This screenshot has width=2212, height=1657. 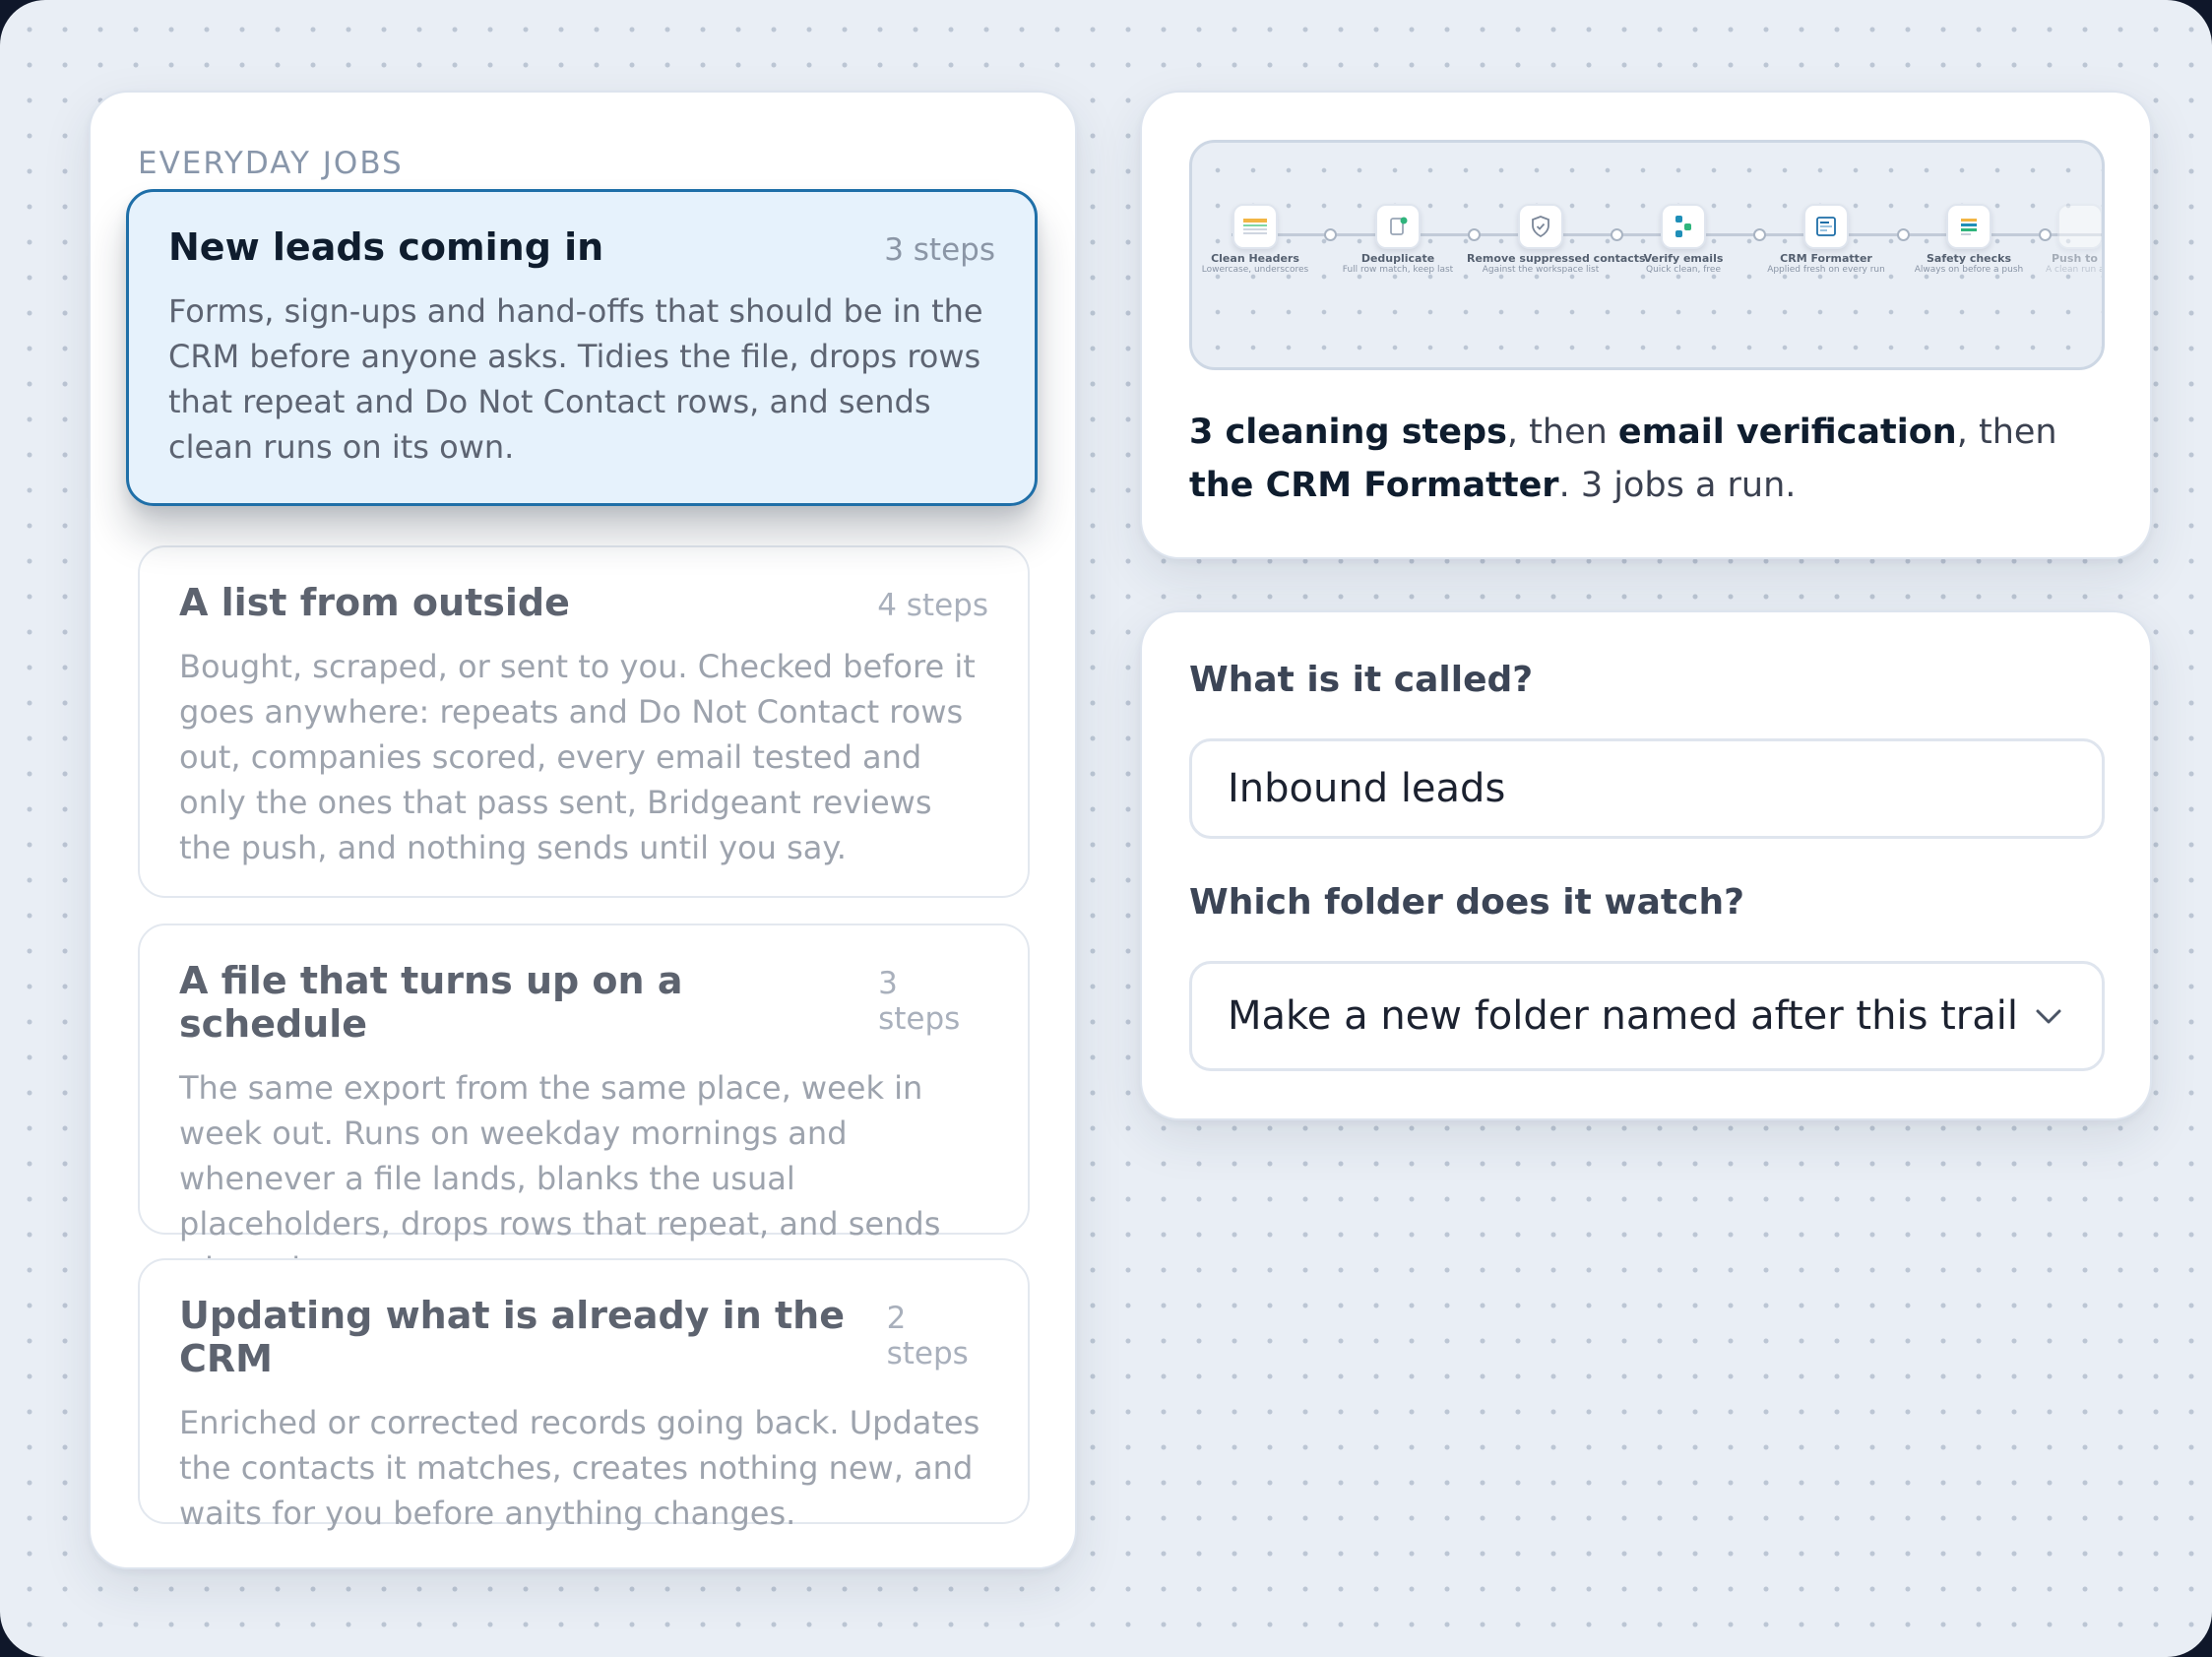 I want to click on shield-check-icon, so click(x=1541, y=226).